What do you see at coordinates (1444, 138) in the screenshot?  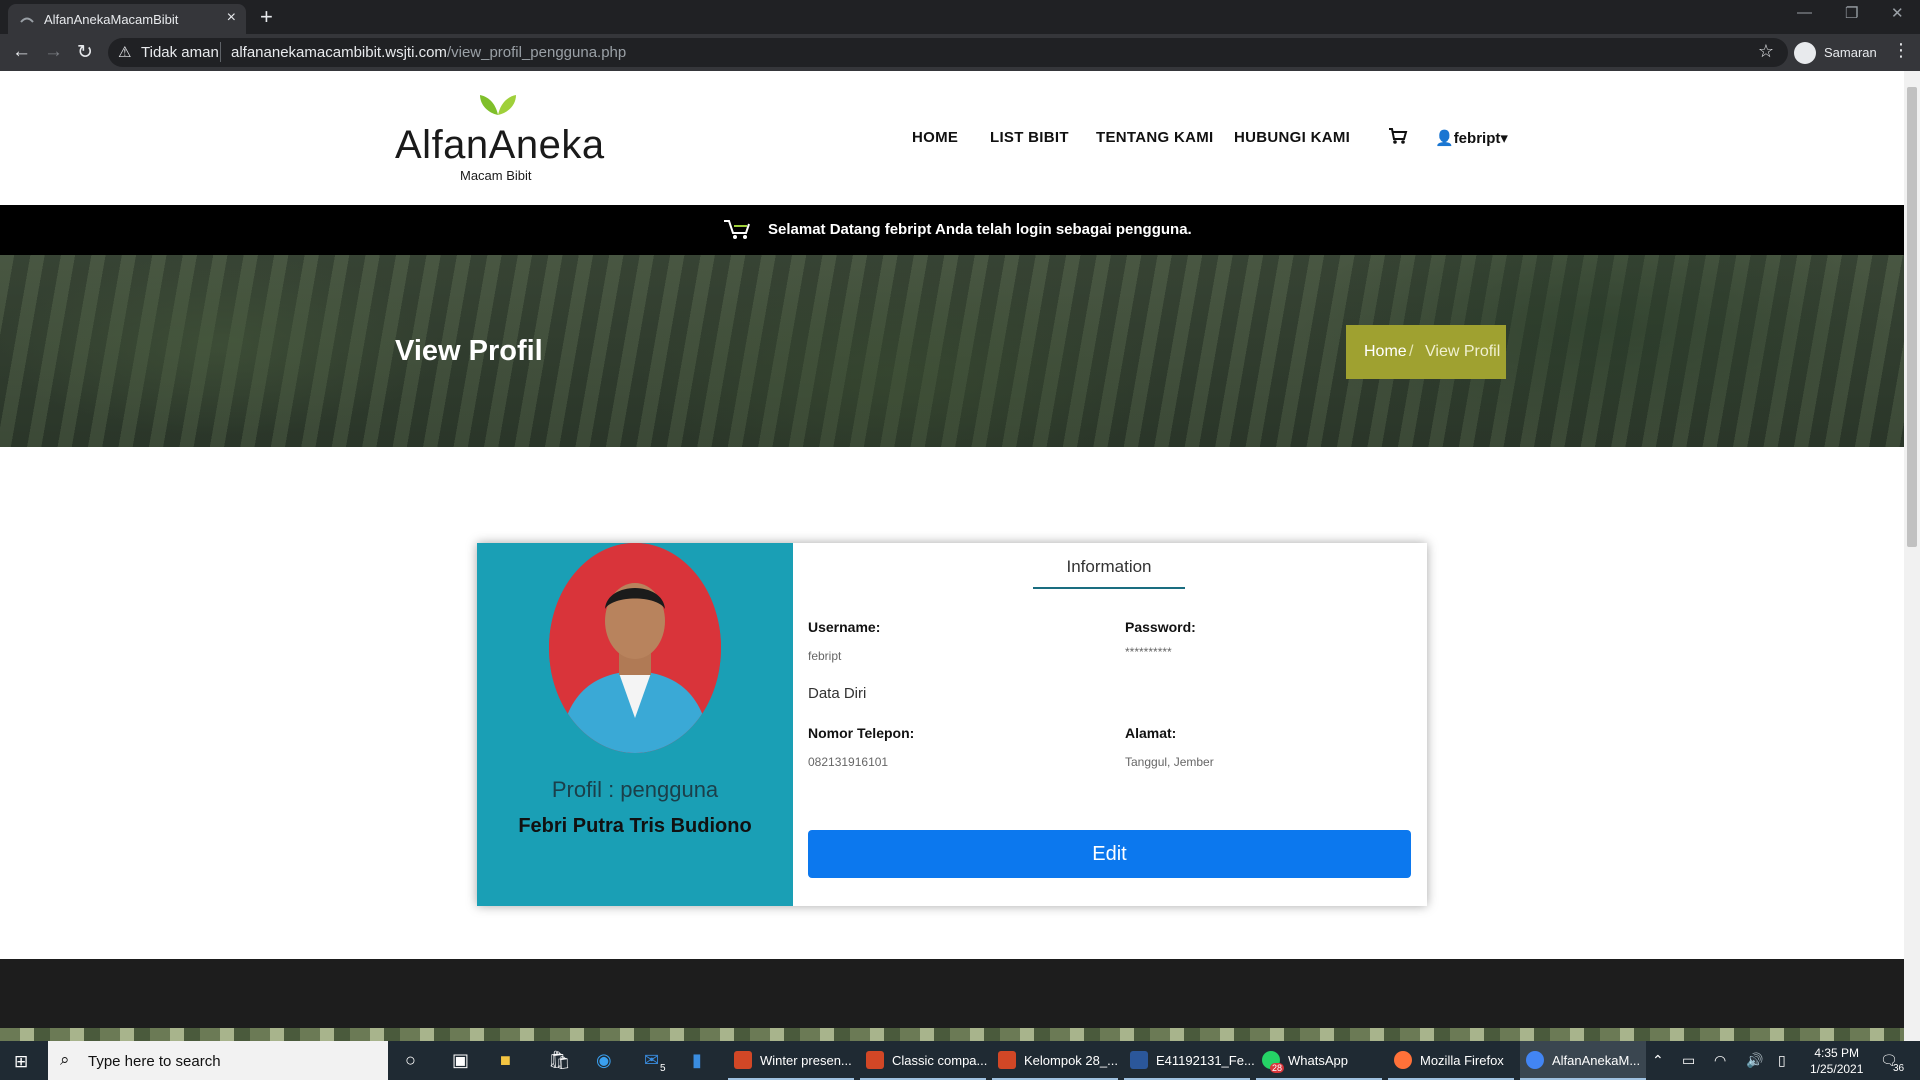 I see `user-icon: 👤` at bounding box center [1444, 138].